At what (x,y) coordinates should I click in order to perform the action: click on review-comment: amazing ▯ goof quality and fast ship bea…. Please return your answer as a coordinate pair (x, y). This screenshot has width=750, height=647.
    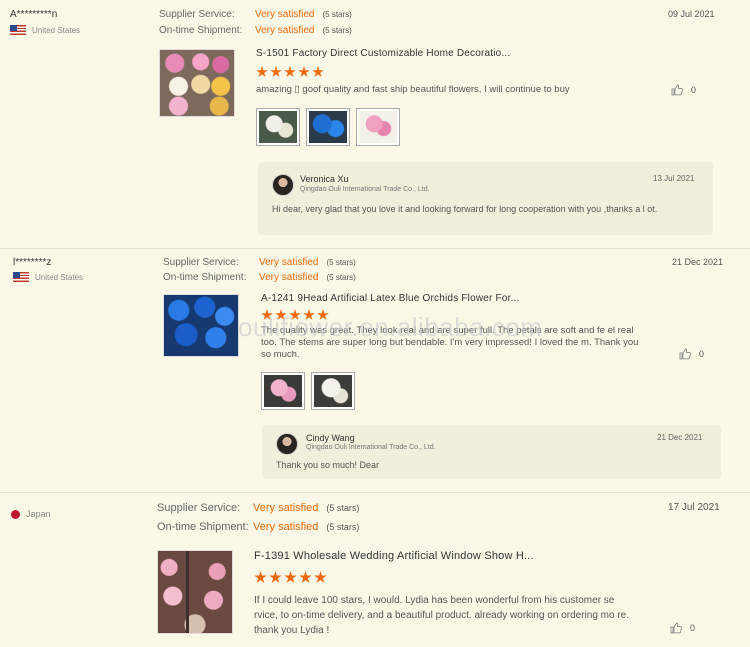
    Looking at the image, I should click on (413, 89).